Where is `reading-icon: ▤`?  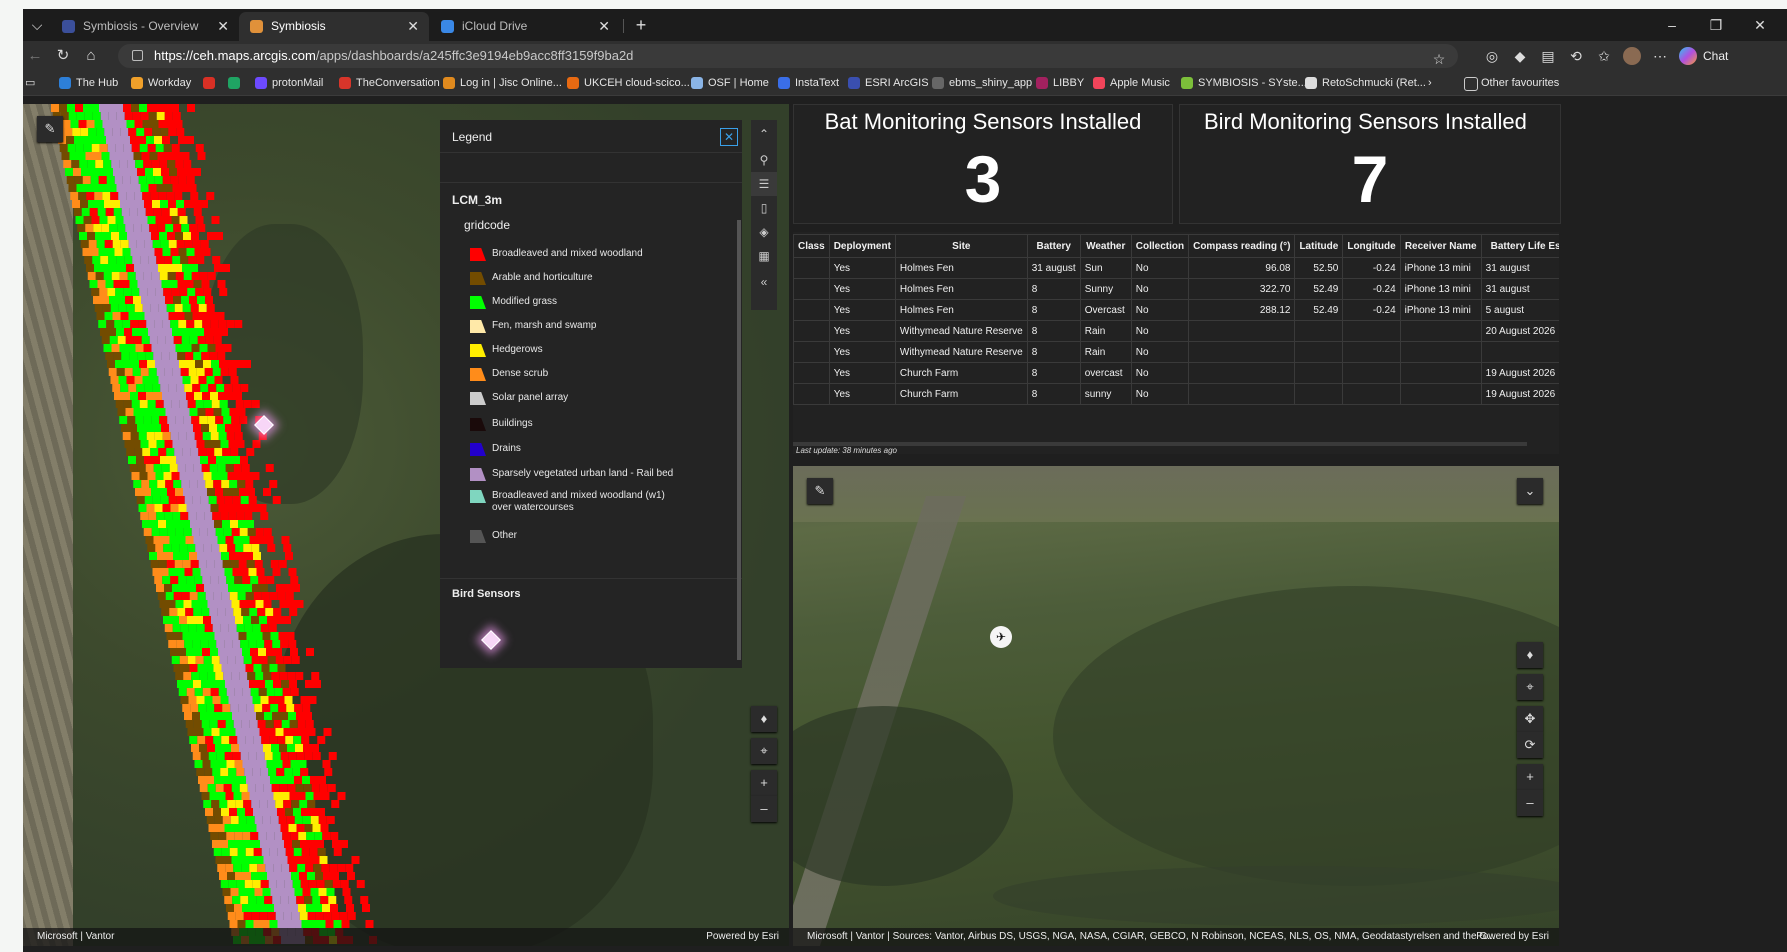
reading-icon: ▤ is located at coordinates (1548, 56).